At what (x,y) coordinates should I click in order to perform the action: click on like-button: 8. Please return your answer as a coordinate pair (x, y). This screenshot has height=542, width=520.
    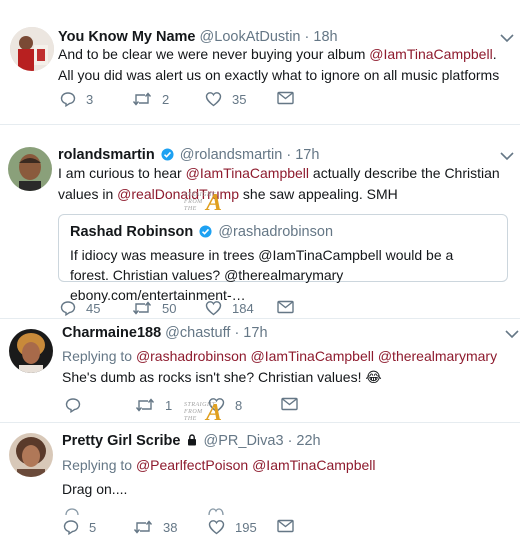
    Looking at the image, I should click on (225, 405).